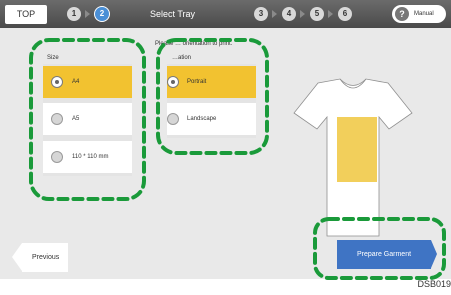  I want to click on orientation-option-landscape: Landscape, so click(211, 119).